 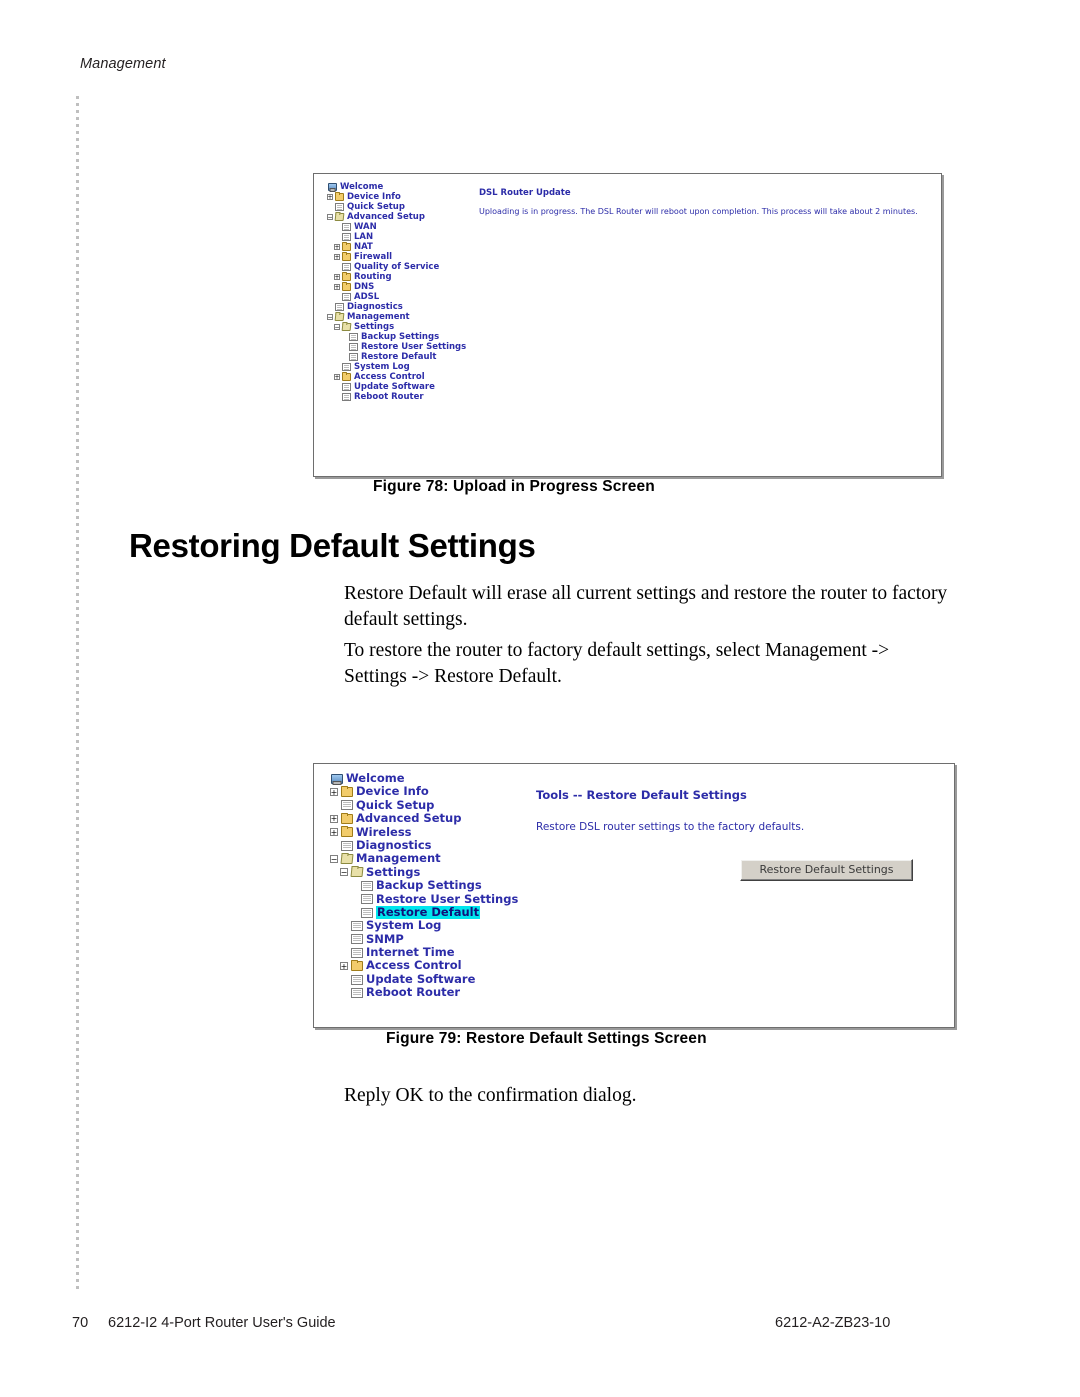 What do you see at coordinates (393, 237) in the screenshot?
I see `tree-item-lan: LAN` at bounding box center [393, 237].